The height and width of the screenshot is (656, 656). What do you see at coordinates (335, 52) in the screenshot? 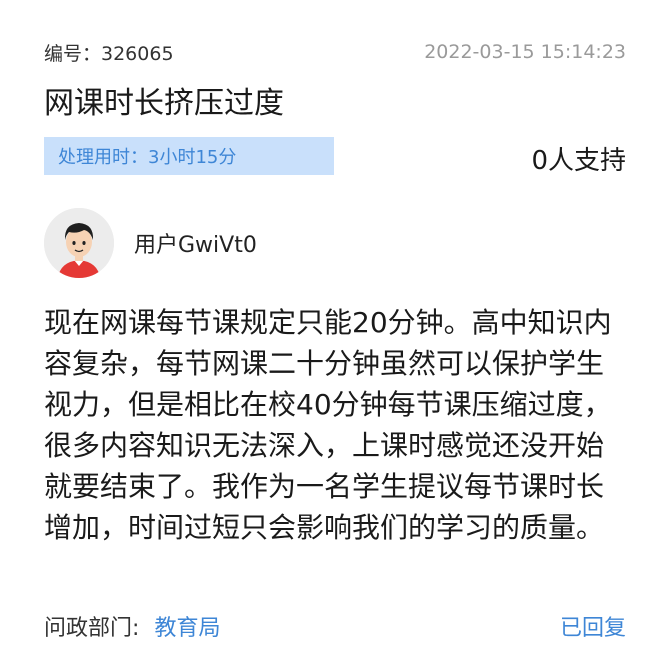
I see `post-meta-row: 编号：326065 2022-03-15 15:14:23` at bounding box center [335, 52].